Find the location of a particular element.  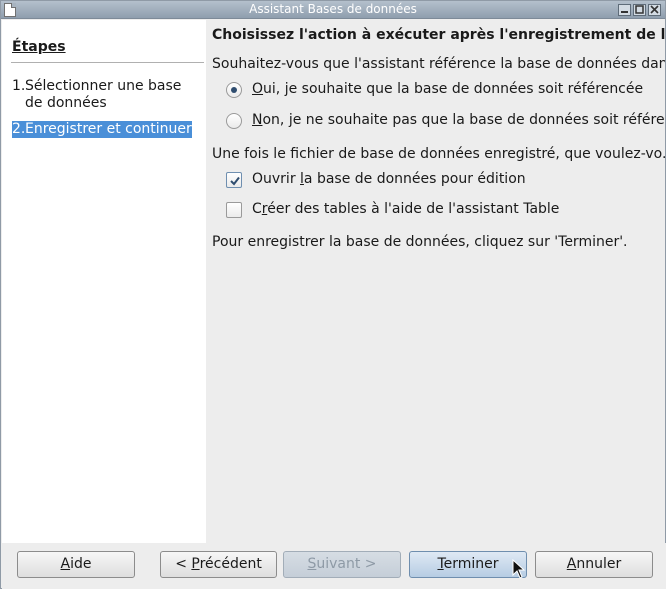

checkmark-icon is located at coordinates (235, 181).